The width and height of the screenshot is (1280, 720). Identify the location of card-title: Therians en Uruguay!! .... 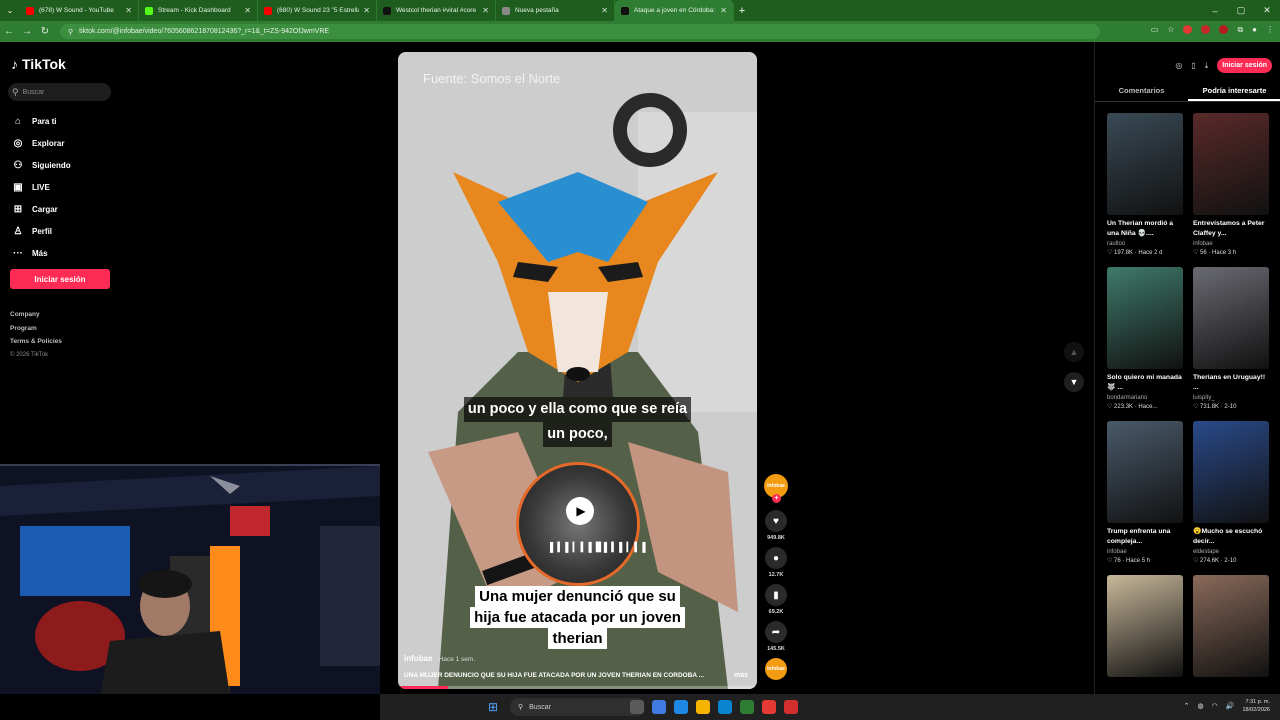
(1231, 383).